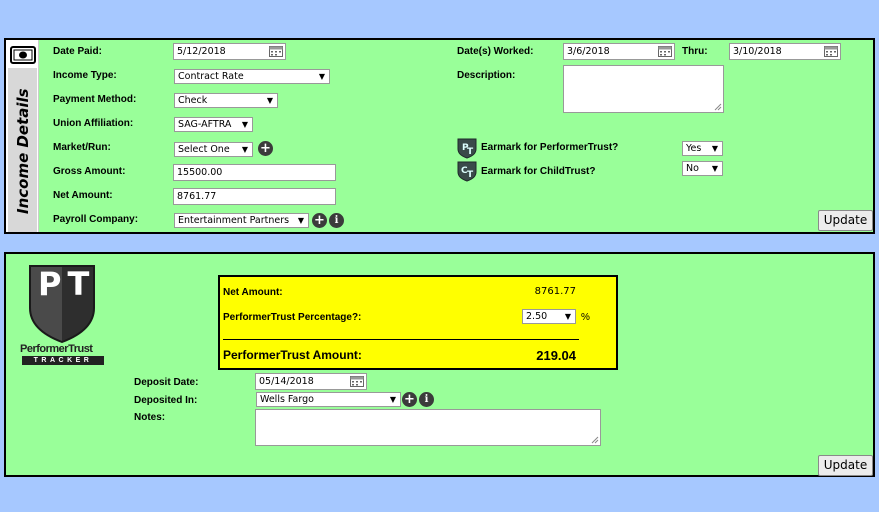  Describe the element at coordinates (95, 99) in the screenshot. I see `payment-method-label: Payment Method:` at that location.